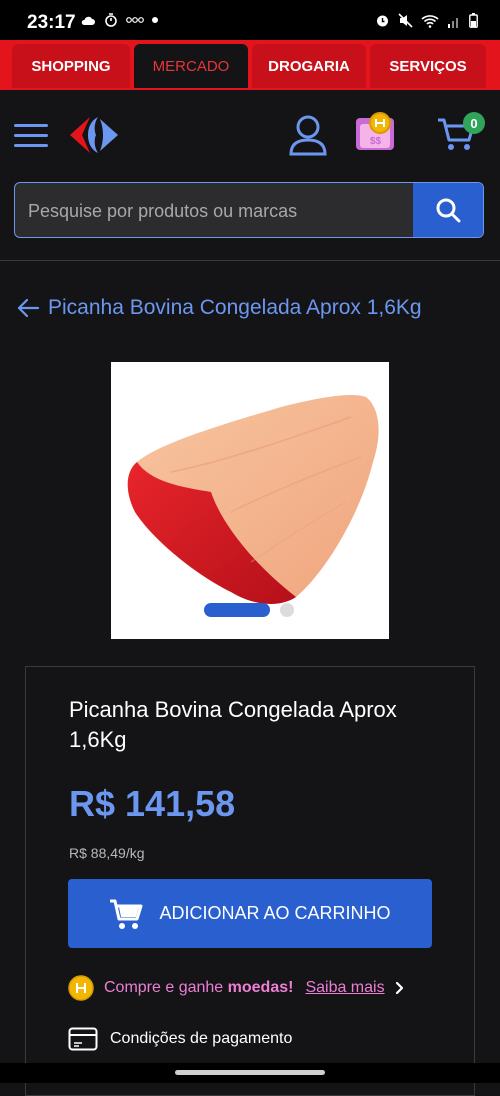  I want to click on payment-conditions: Condições de pagamento, so click(180, 1039).